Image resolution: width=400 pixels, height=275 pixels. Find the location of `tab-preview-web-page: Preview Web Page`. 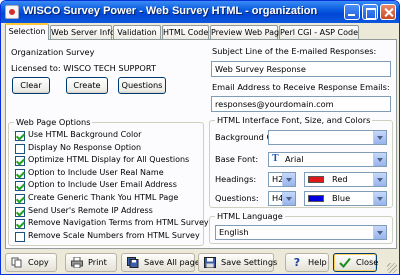

tab-preview-web-page: Preview Web Page is located at coordinates (247, 32).